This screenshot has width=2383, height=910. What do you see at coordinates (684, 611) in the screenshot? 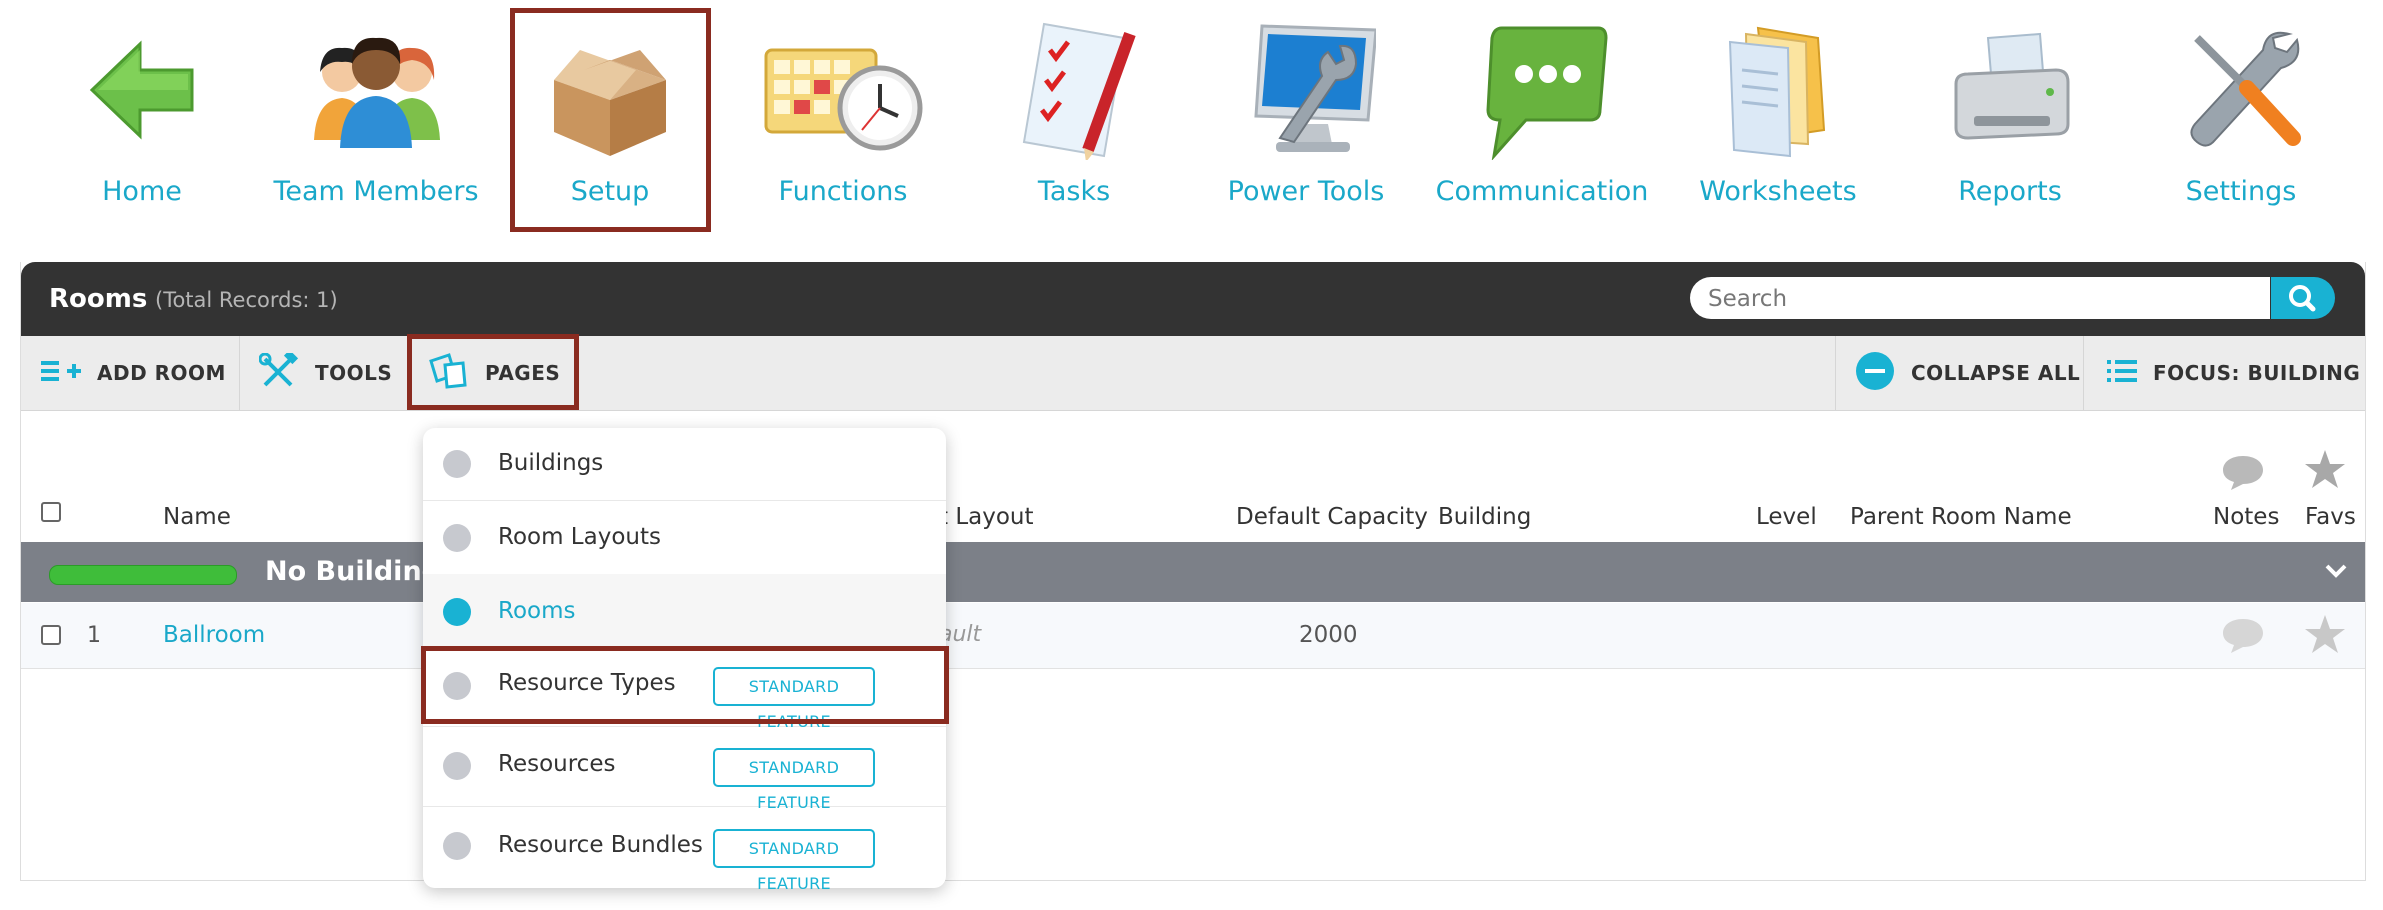
I see `menu-item-rooms: Rooms` at bounding box center [684, 611].